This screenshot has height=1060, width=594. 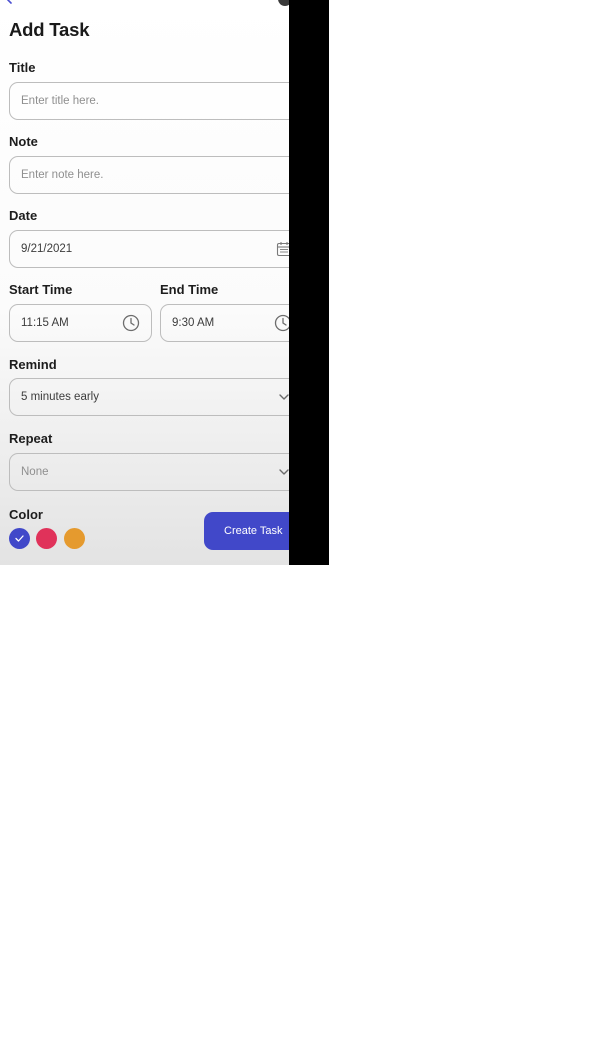 What do you see at coordinates (159, 249) in the screenshot?
I see `date-field: 9/21/2021` at bounding box center [159, 249].